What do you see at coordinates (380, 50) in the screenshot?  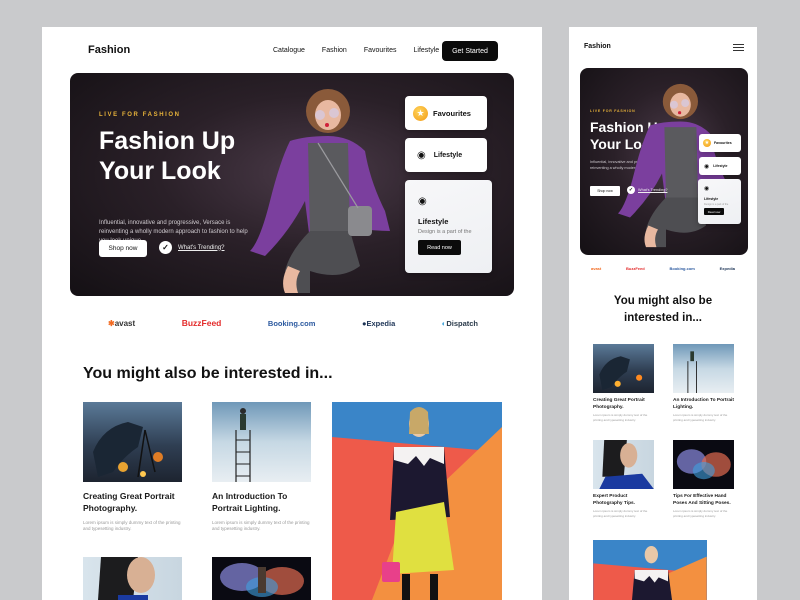 I see `nav-favourites: Favourites` at bounding box center [380, 50].